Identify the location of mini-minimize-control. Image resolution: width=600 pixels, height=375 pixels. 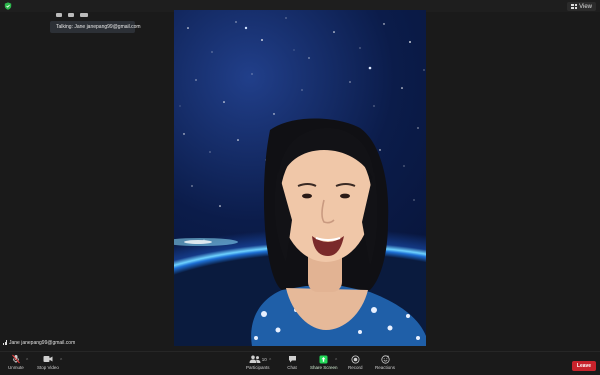
(59, 15).